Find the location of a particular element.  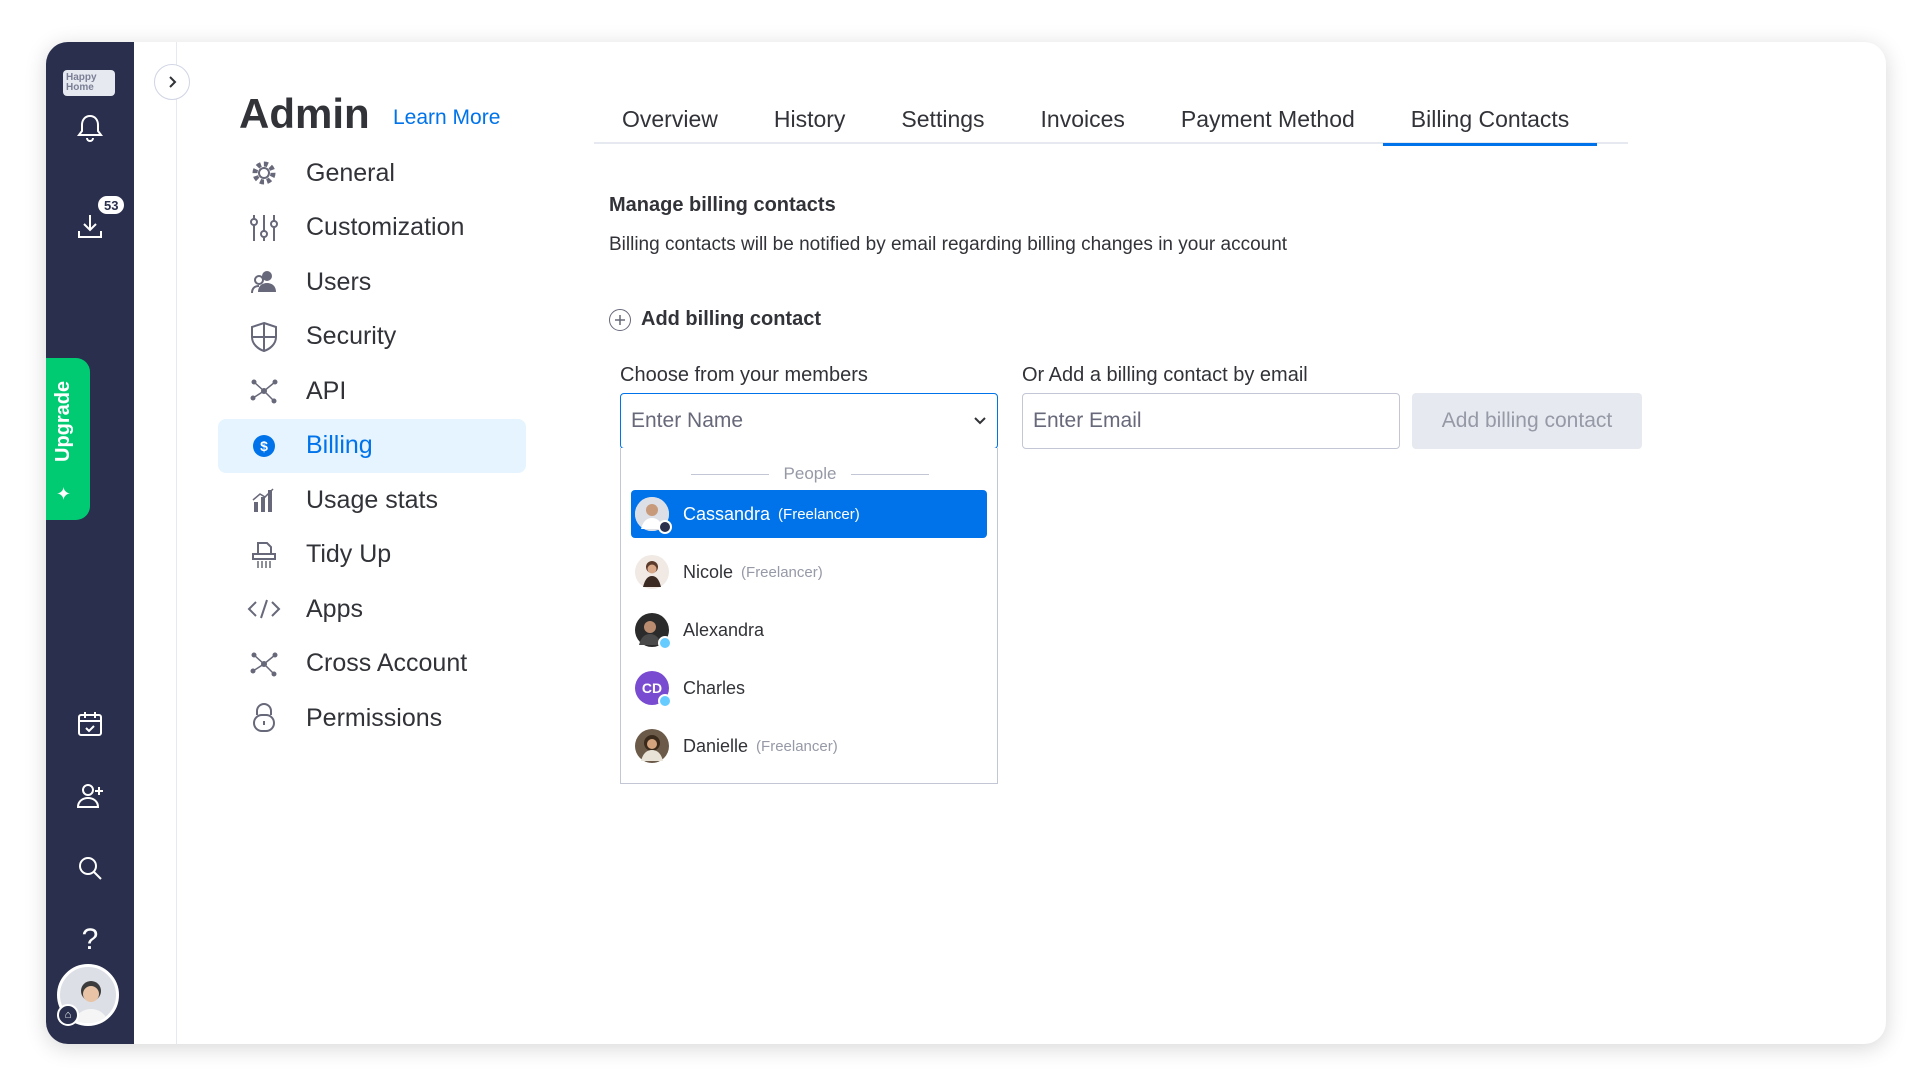

option-name: Cassandra is located at coordinates (727, 513).